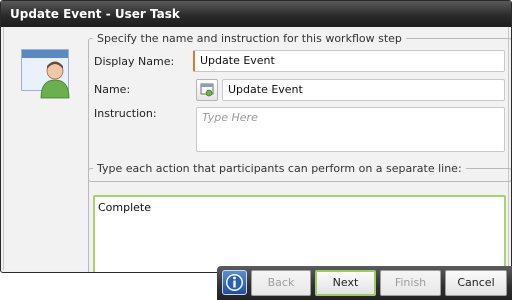 The height and width of the screenshot is (300, 512). I want to click on back-button: Back, so click(281, 283).